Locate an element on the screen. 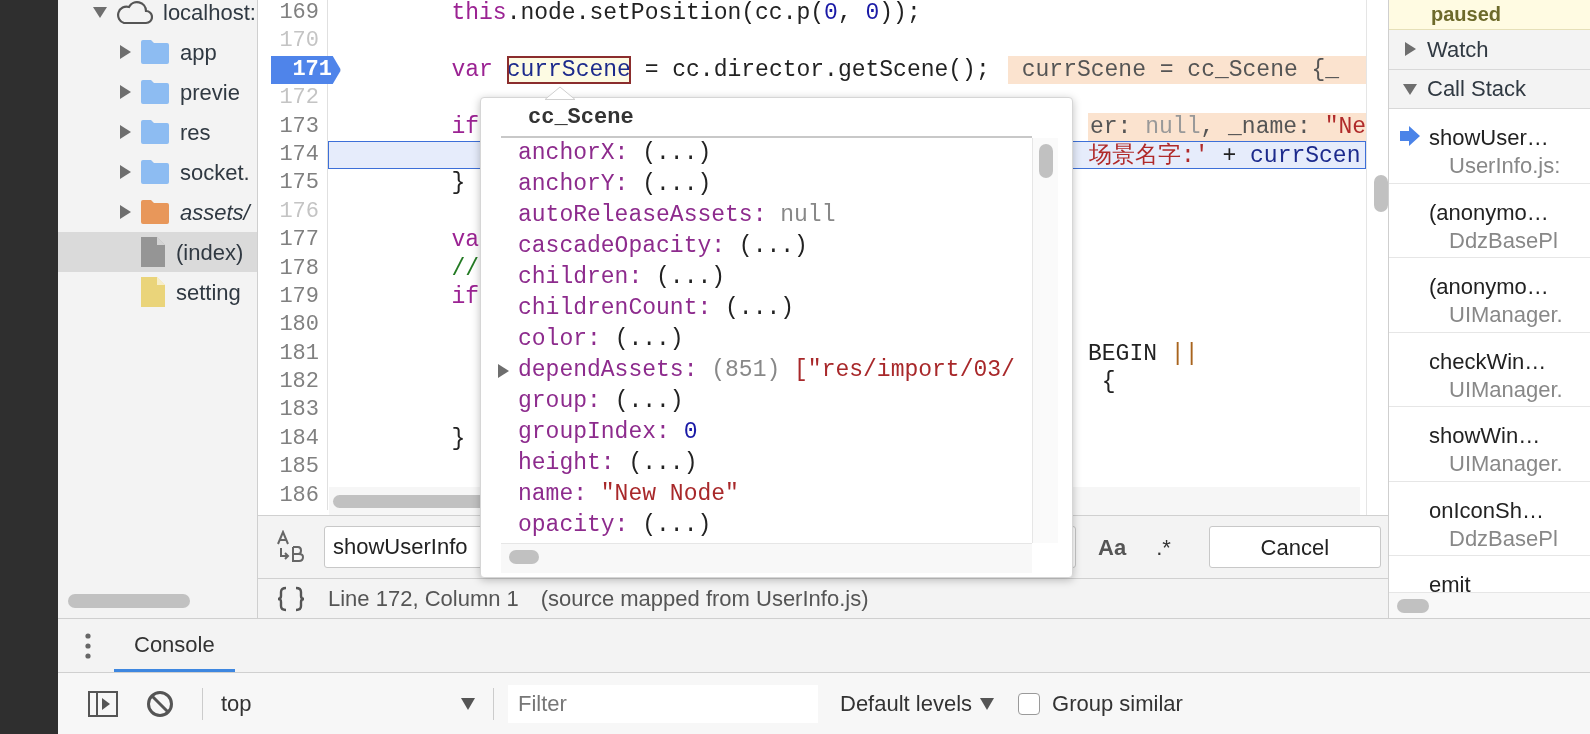 This screenshot has height=734, width=1590. line-number: 173 is located at coordinates (293, 126).